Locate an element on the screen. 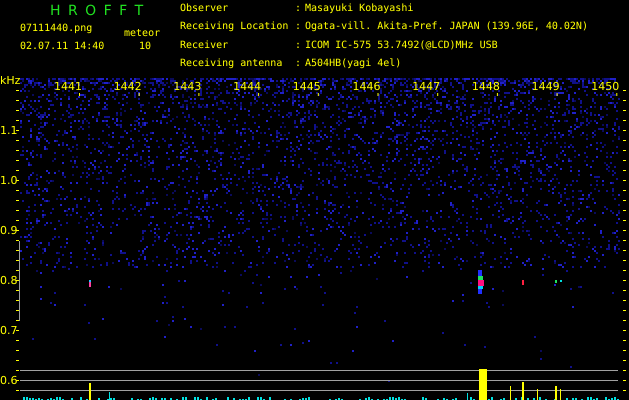  frequency-label: 1446 is located at coordinates (366, 86).